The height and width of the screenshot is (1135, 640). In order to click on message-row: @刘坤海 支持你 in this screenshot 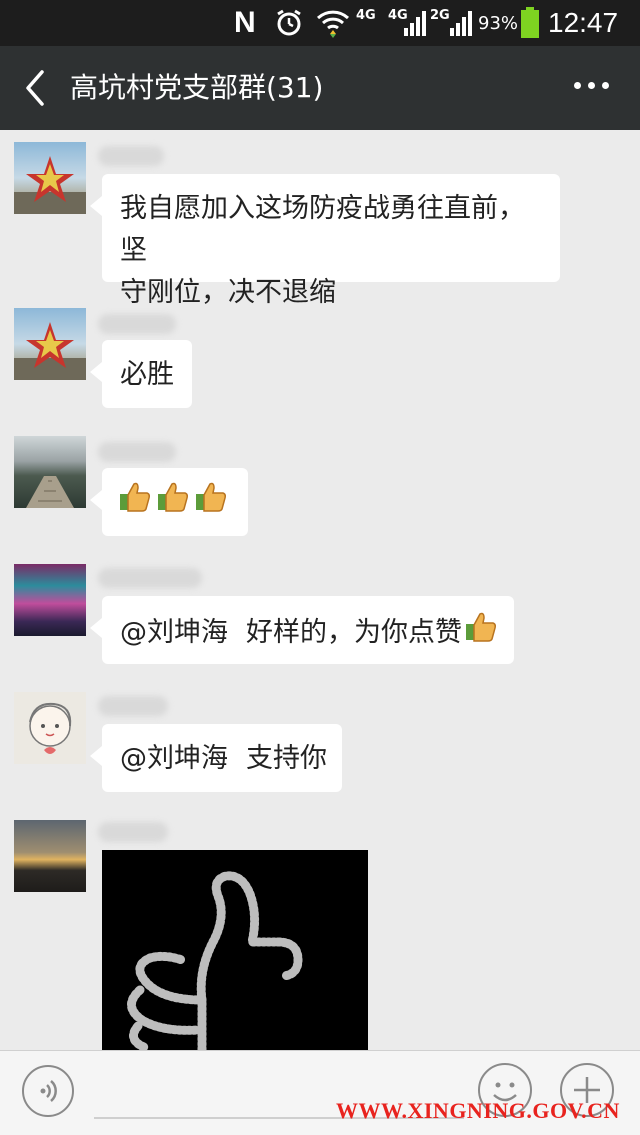, I will do `click(320, 740)`.